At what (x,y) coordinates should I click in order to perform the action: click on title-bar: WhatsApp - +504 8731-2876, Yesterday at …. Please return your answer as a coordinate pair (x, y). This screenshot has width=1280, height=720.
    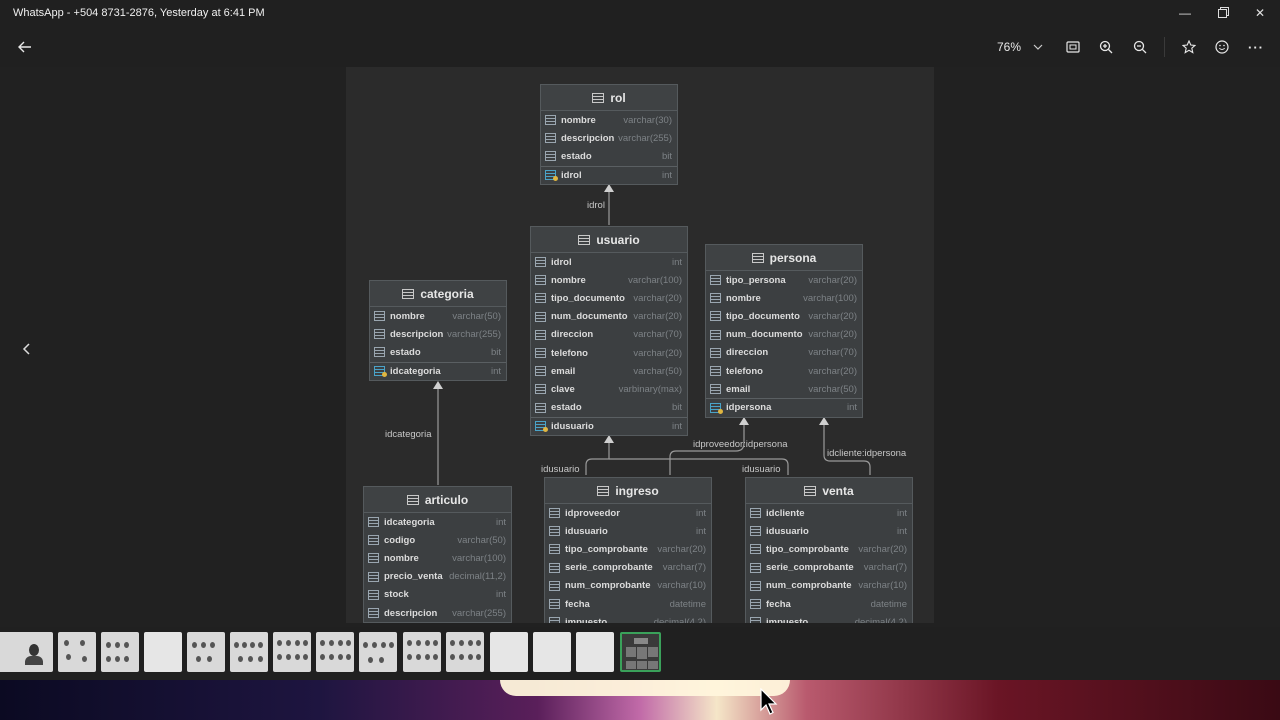
    Looking at the image, I should click on (640, 13).